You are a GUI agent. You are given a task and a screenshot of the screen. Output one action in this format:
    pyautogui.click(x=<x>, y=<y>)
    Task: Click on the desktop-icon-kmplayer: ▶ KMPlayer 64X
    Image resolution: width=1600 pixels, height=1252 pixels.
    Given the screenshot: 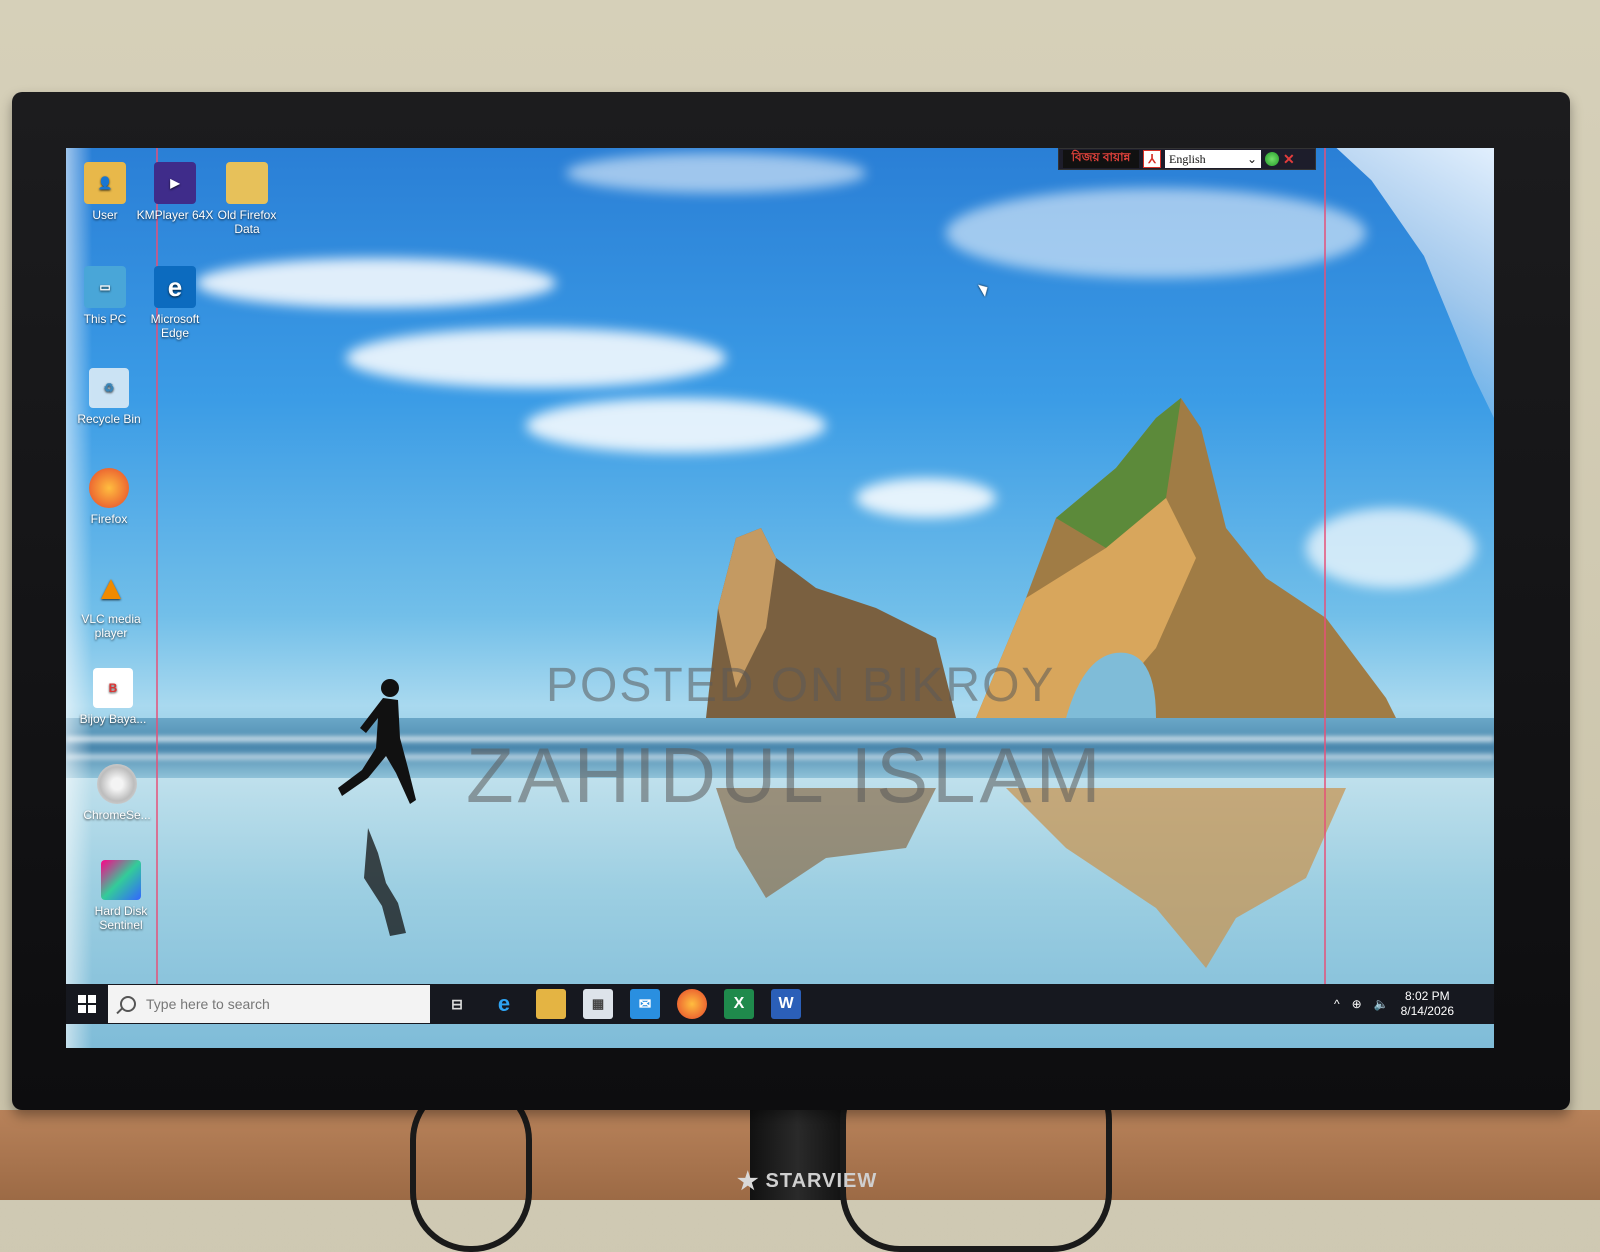 What is the action you would take?
    pyautogui.click(x=175, y=192)
    